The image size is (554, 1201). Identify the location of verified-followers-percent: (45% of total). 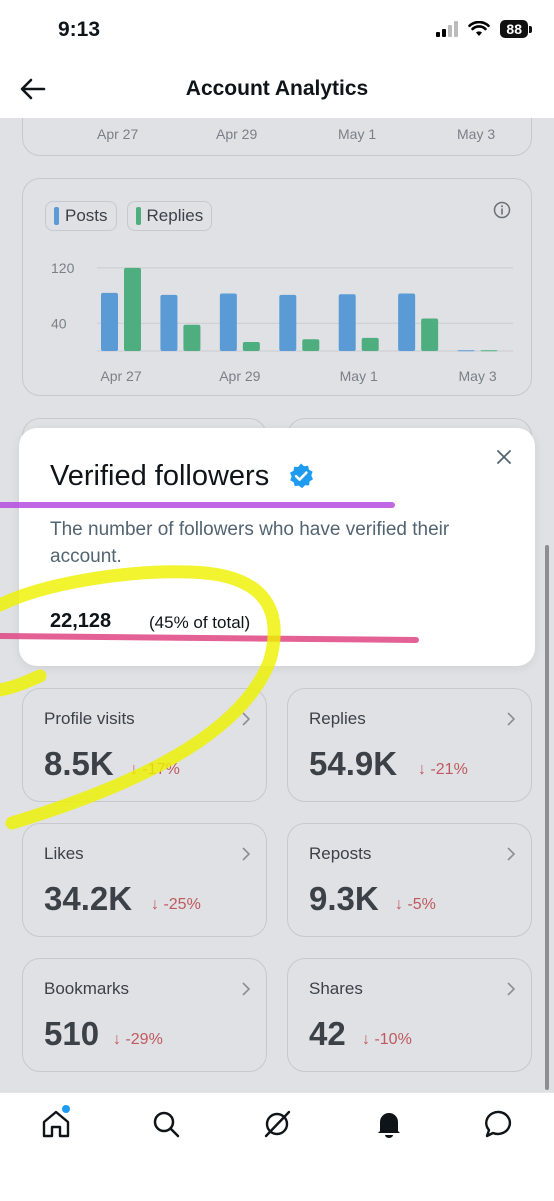
(200, 622).